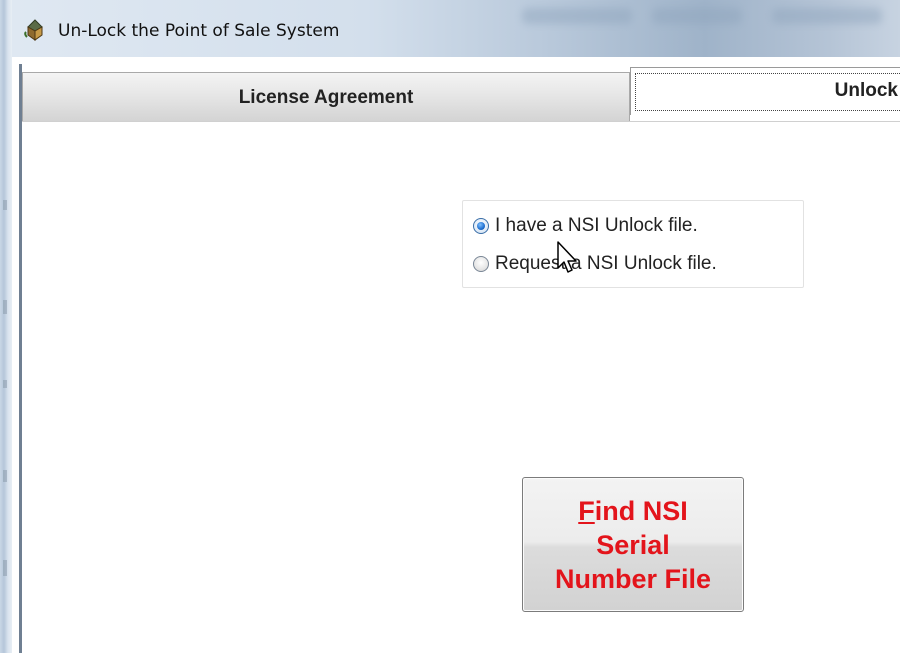  Describe the element at coordinates (33, 30) in the screenshot. I see `app-icon` at that location.